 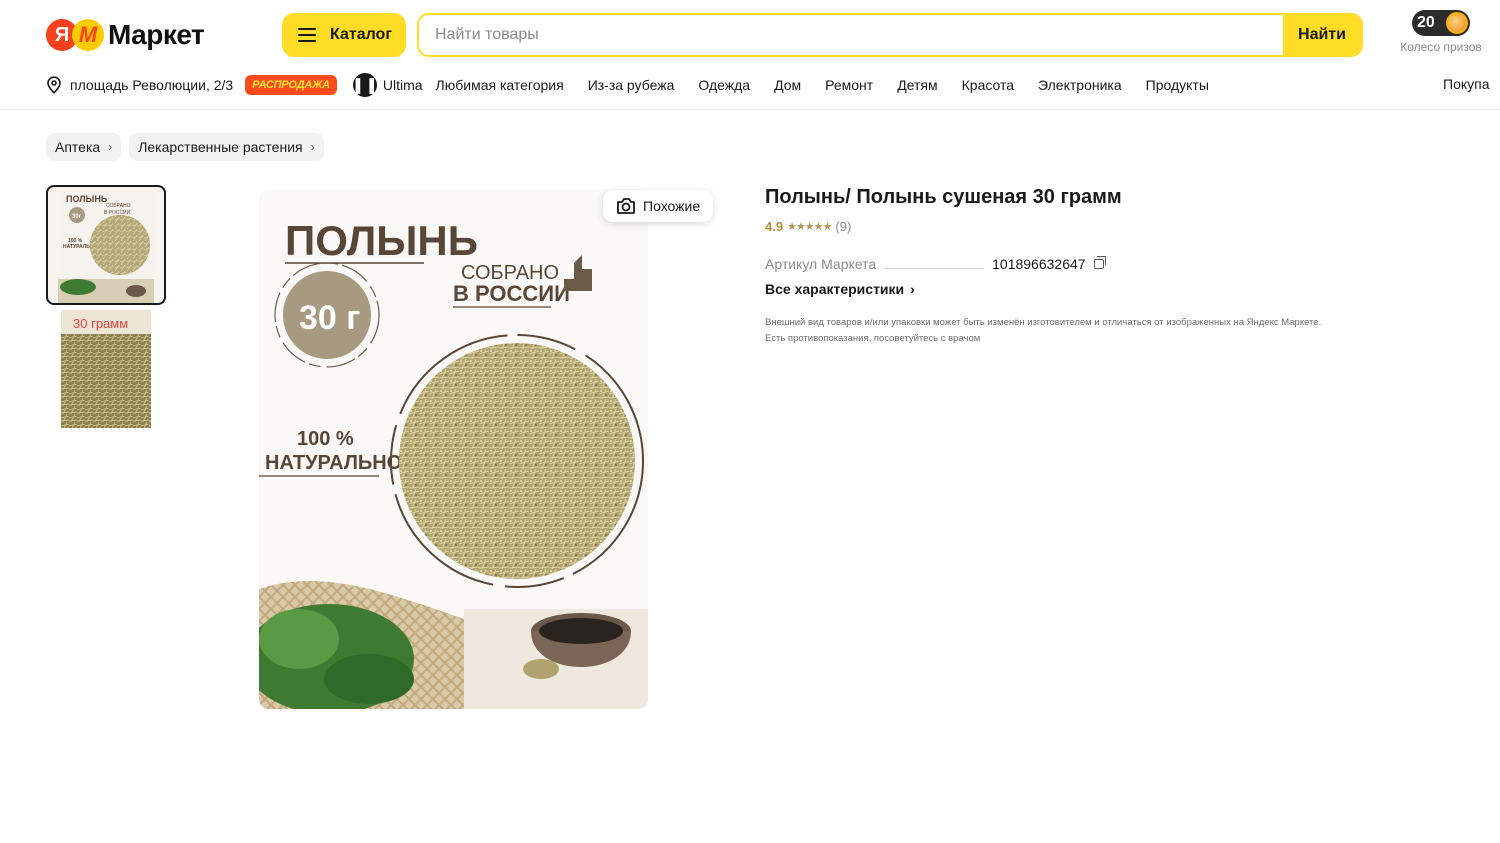 I want to click on similar-button: Похожие, so click(x=658, y=206).